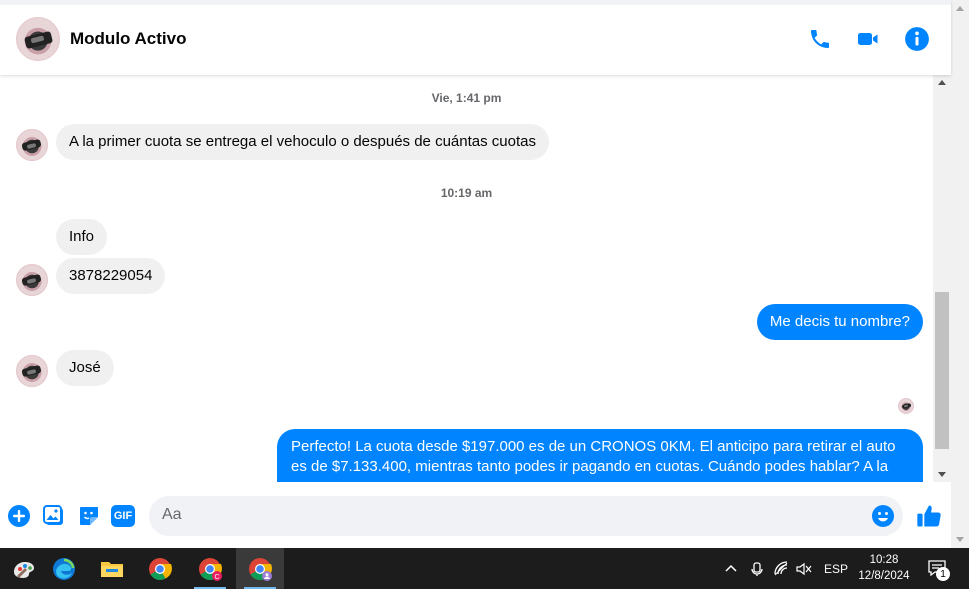  Describe the element at coordinates (942, 278) in the screenshot. I see `message-list-scrollbar` at that location.